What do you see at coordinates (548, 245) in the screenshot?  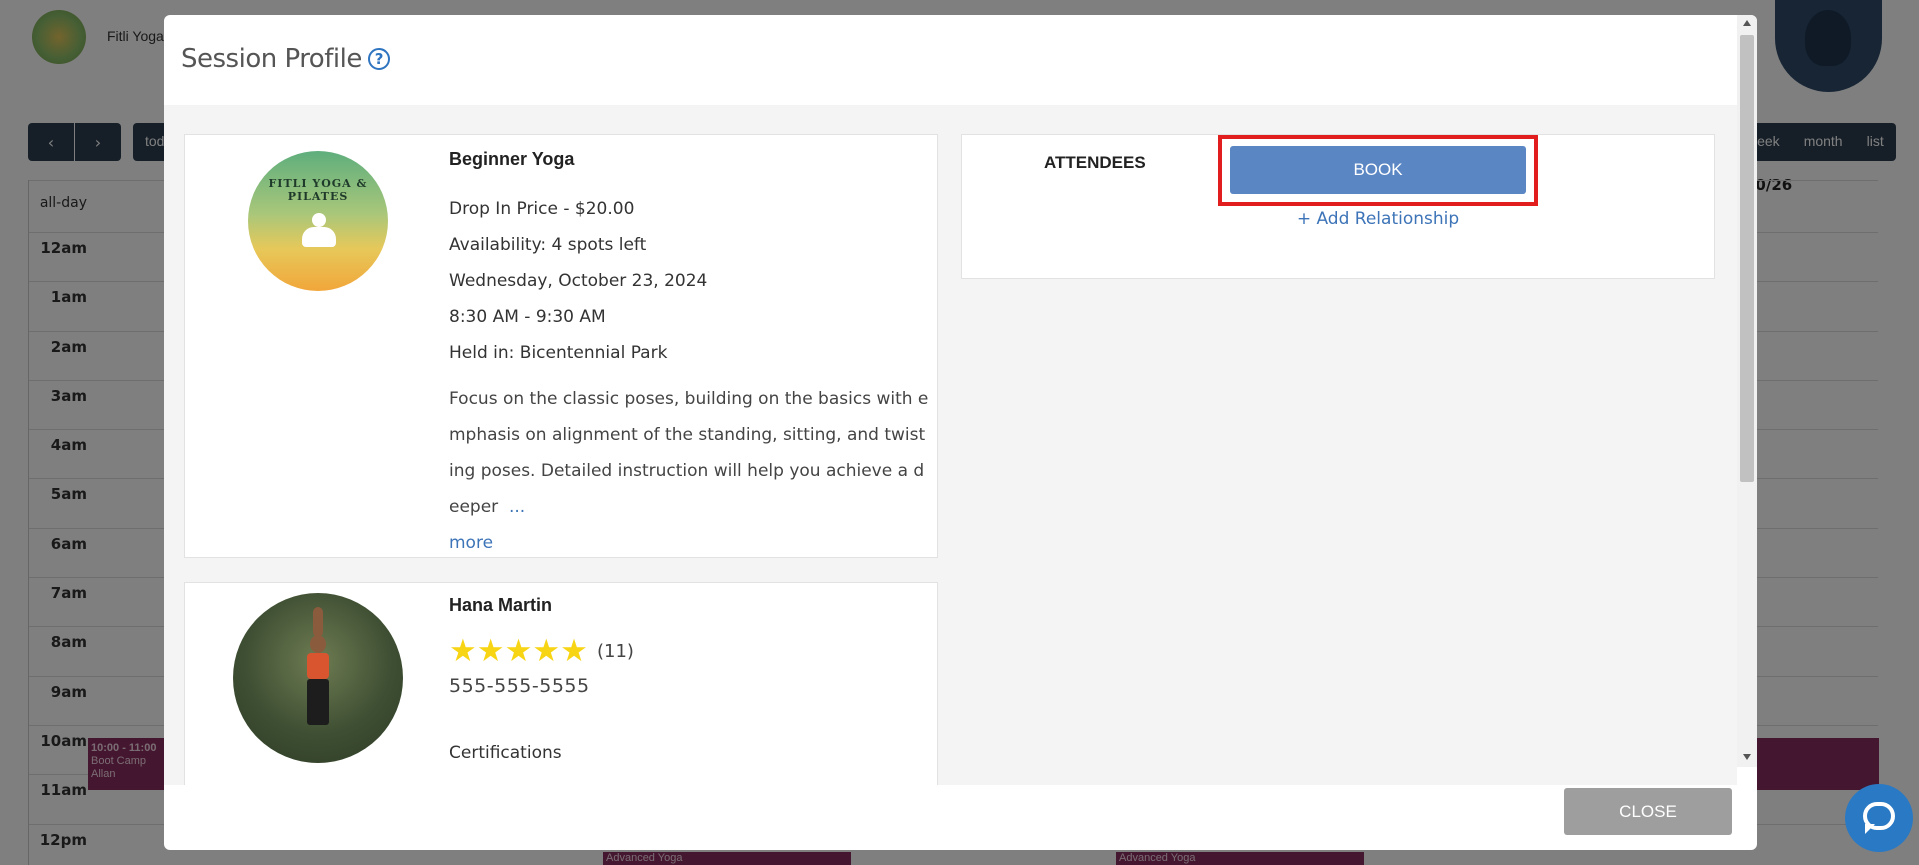 I see `availability: Availability: 4 spots left` at bounding box center [548, 245].